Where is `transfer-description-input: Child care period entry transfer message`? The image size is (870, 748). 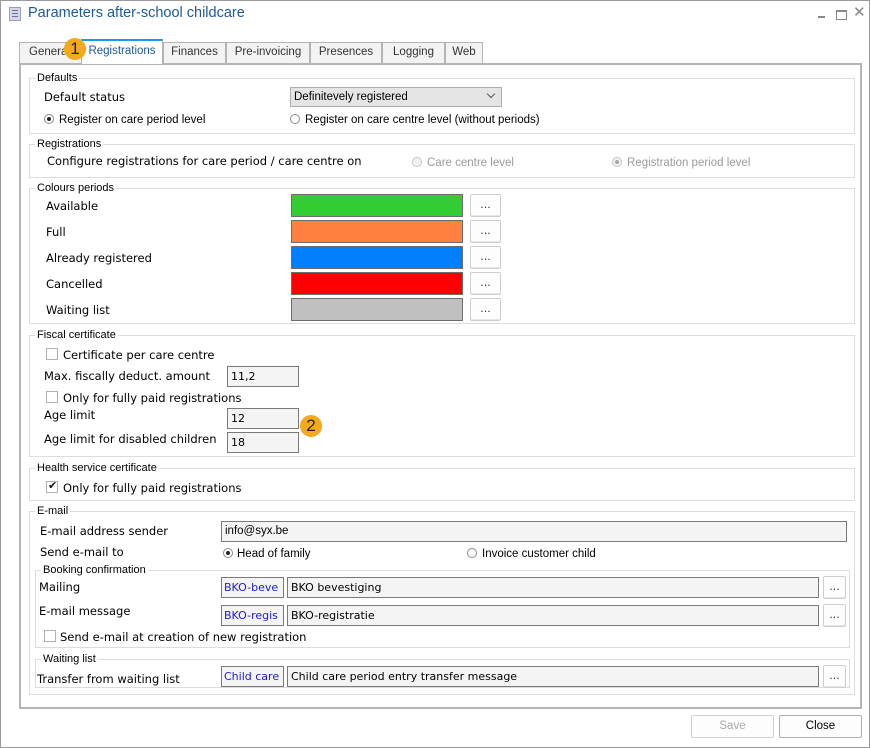 transfer-description-input: Child care period entry transfer message is located at coordinates (553, 676).